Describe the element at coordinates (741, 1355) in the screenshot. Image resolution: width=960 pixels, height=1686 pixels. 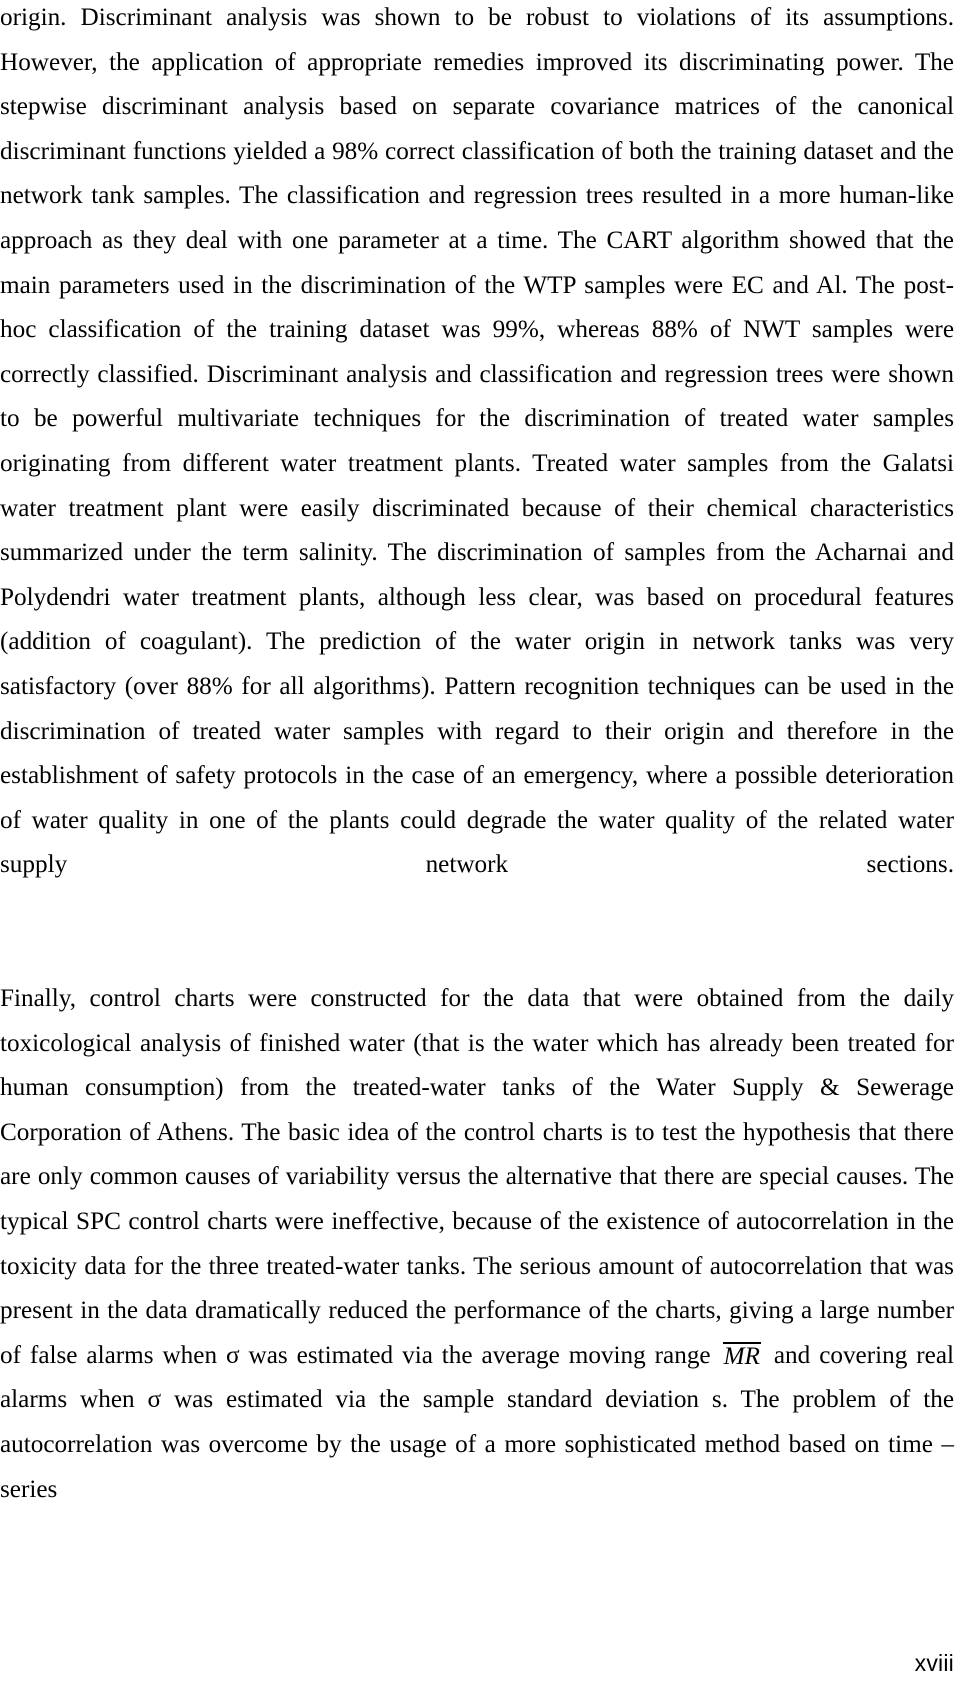
I see `average-moving-range-symbol: MR` at that location.